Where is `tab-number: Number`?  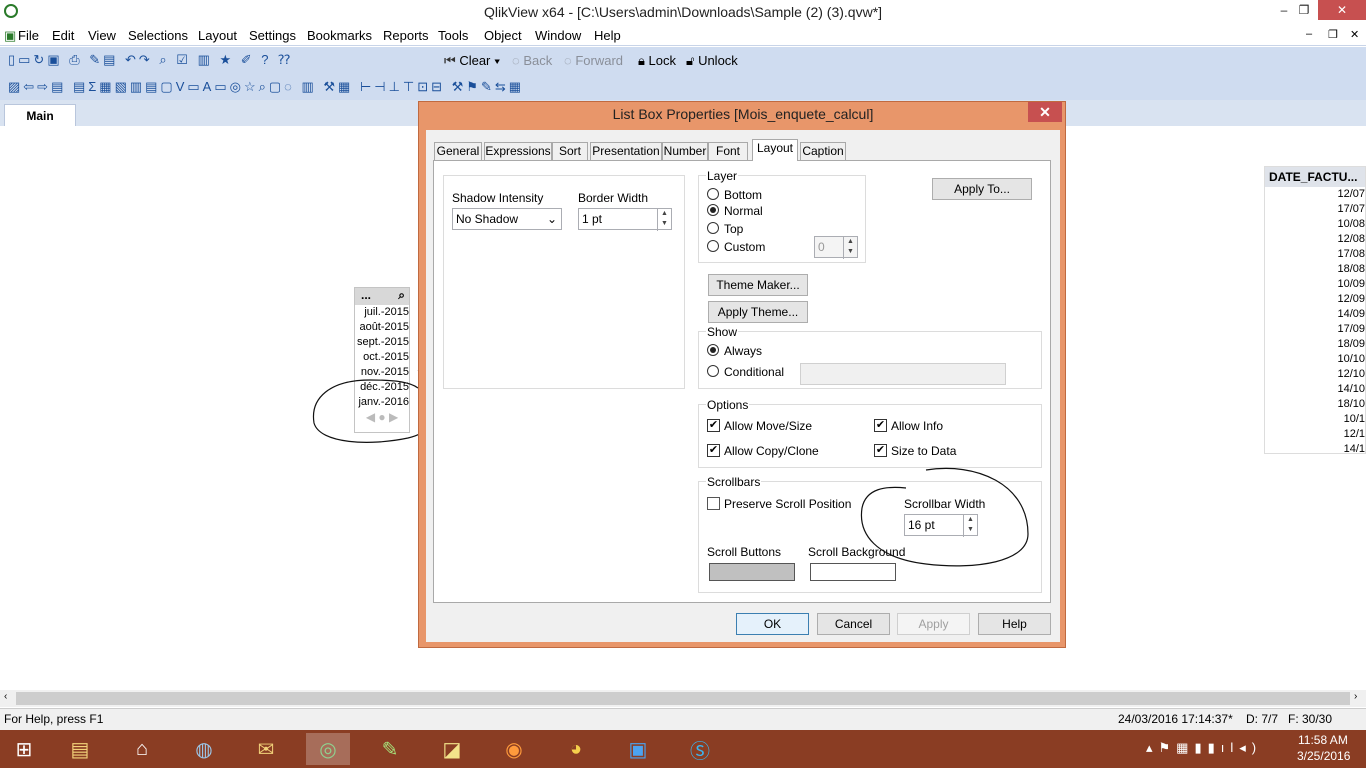
tab-number: Number is located at coordinates (685, 151).